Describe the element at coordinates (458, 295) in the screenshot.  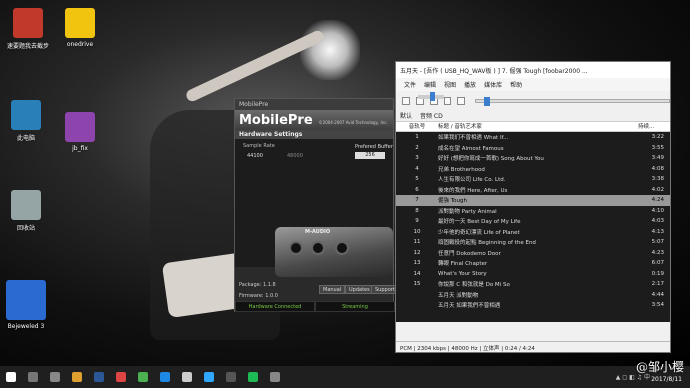
I see `track-title: 五月天 派對動物` at that location.